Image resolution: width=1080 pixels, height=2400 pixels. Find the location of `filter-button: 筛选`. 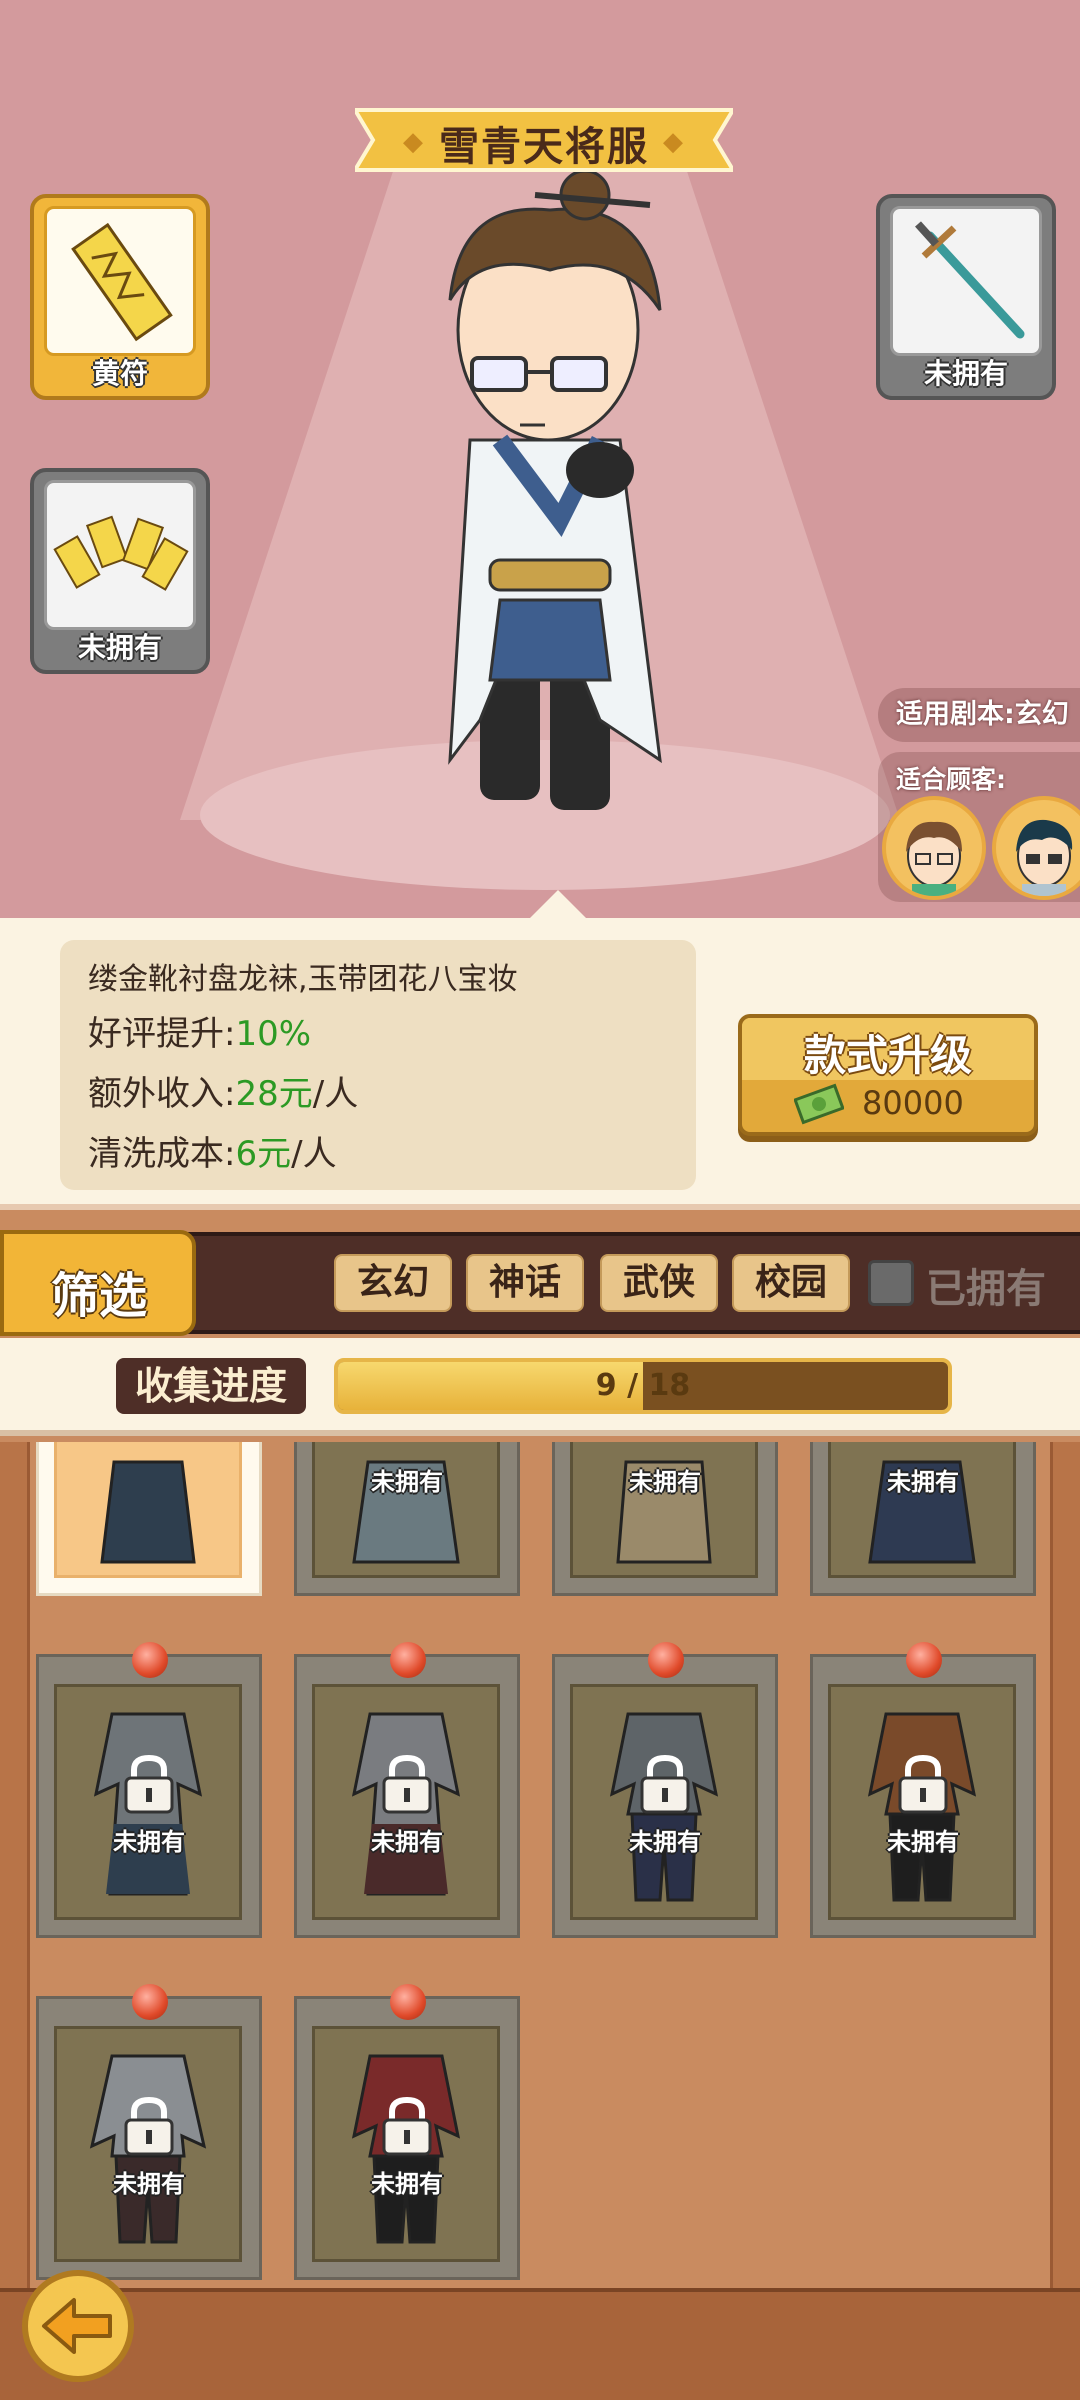

filter-button: 筛选 is located at coordinates (98, 1283).